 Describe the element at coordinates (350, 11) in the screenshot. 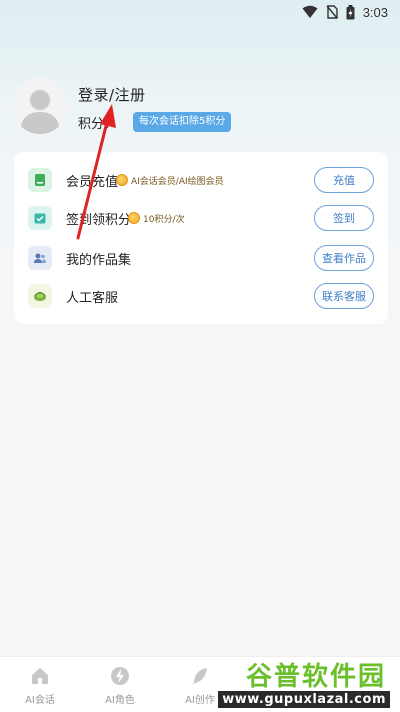

I see `battery-icon` at that location.